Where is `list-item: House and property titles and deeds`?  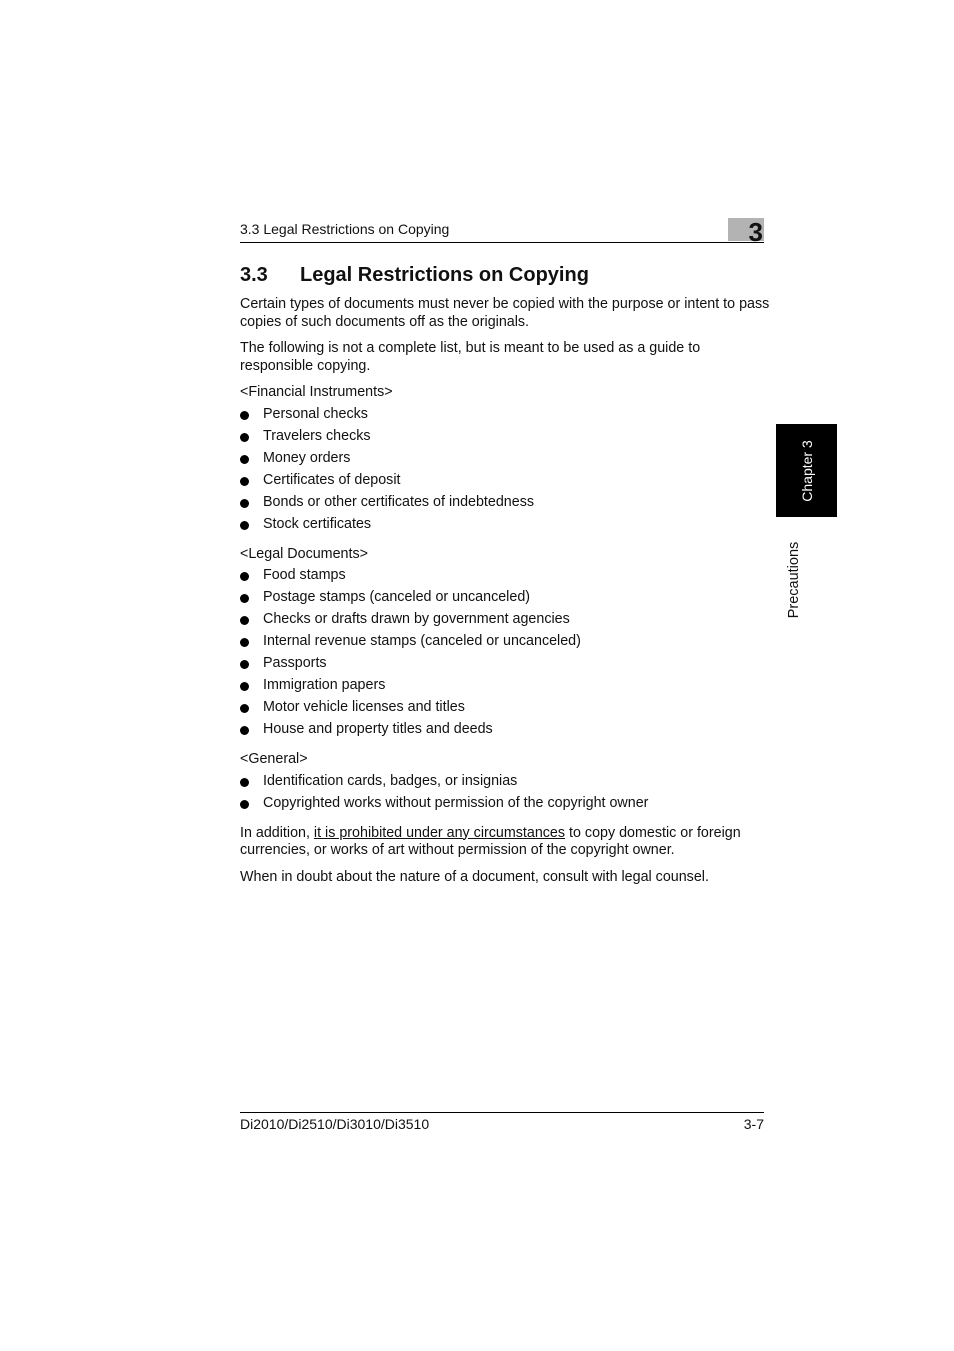 list-item: House and property titles and deeds is located at coordinates (505, 732).